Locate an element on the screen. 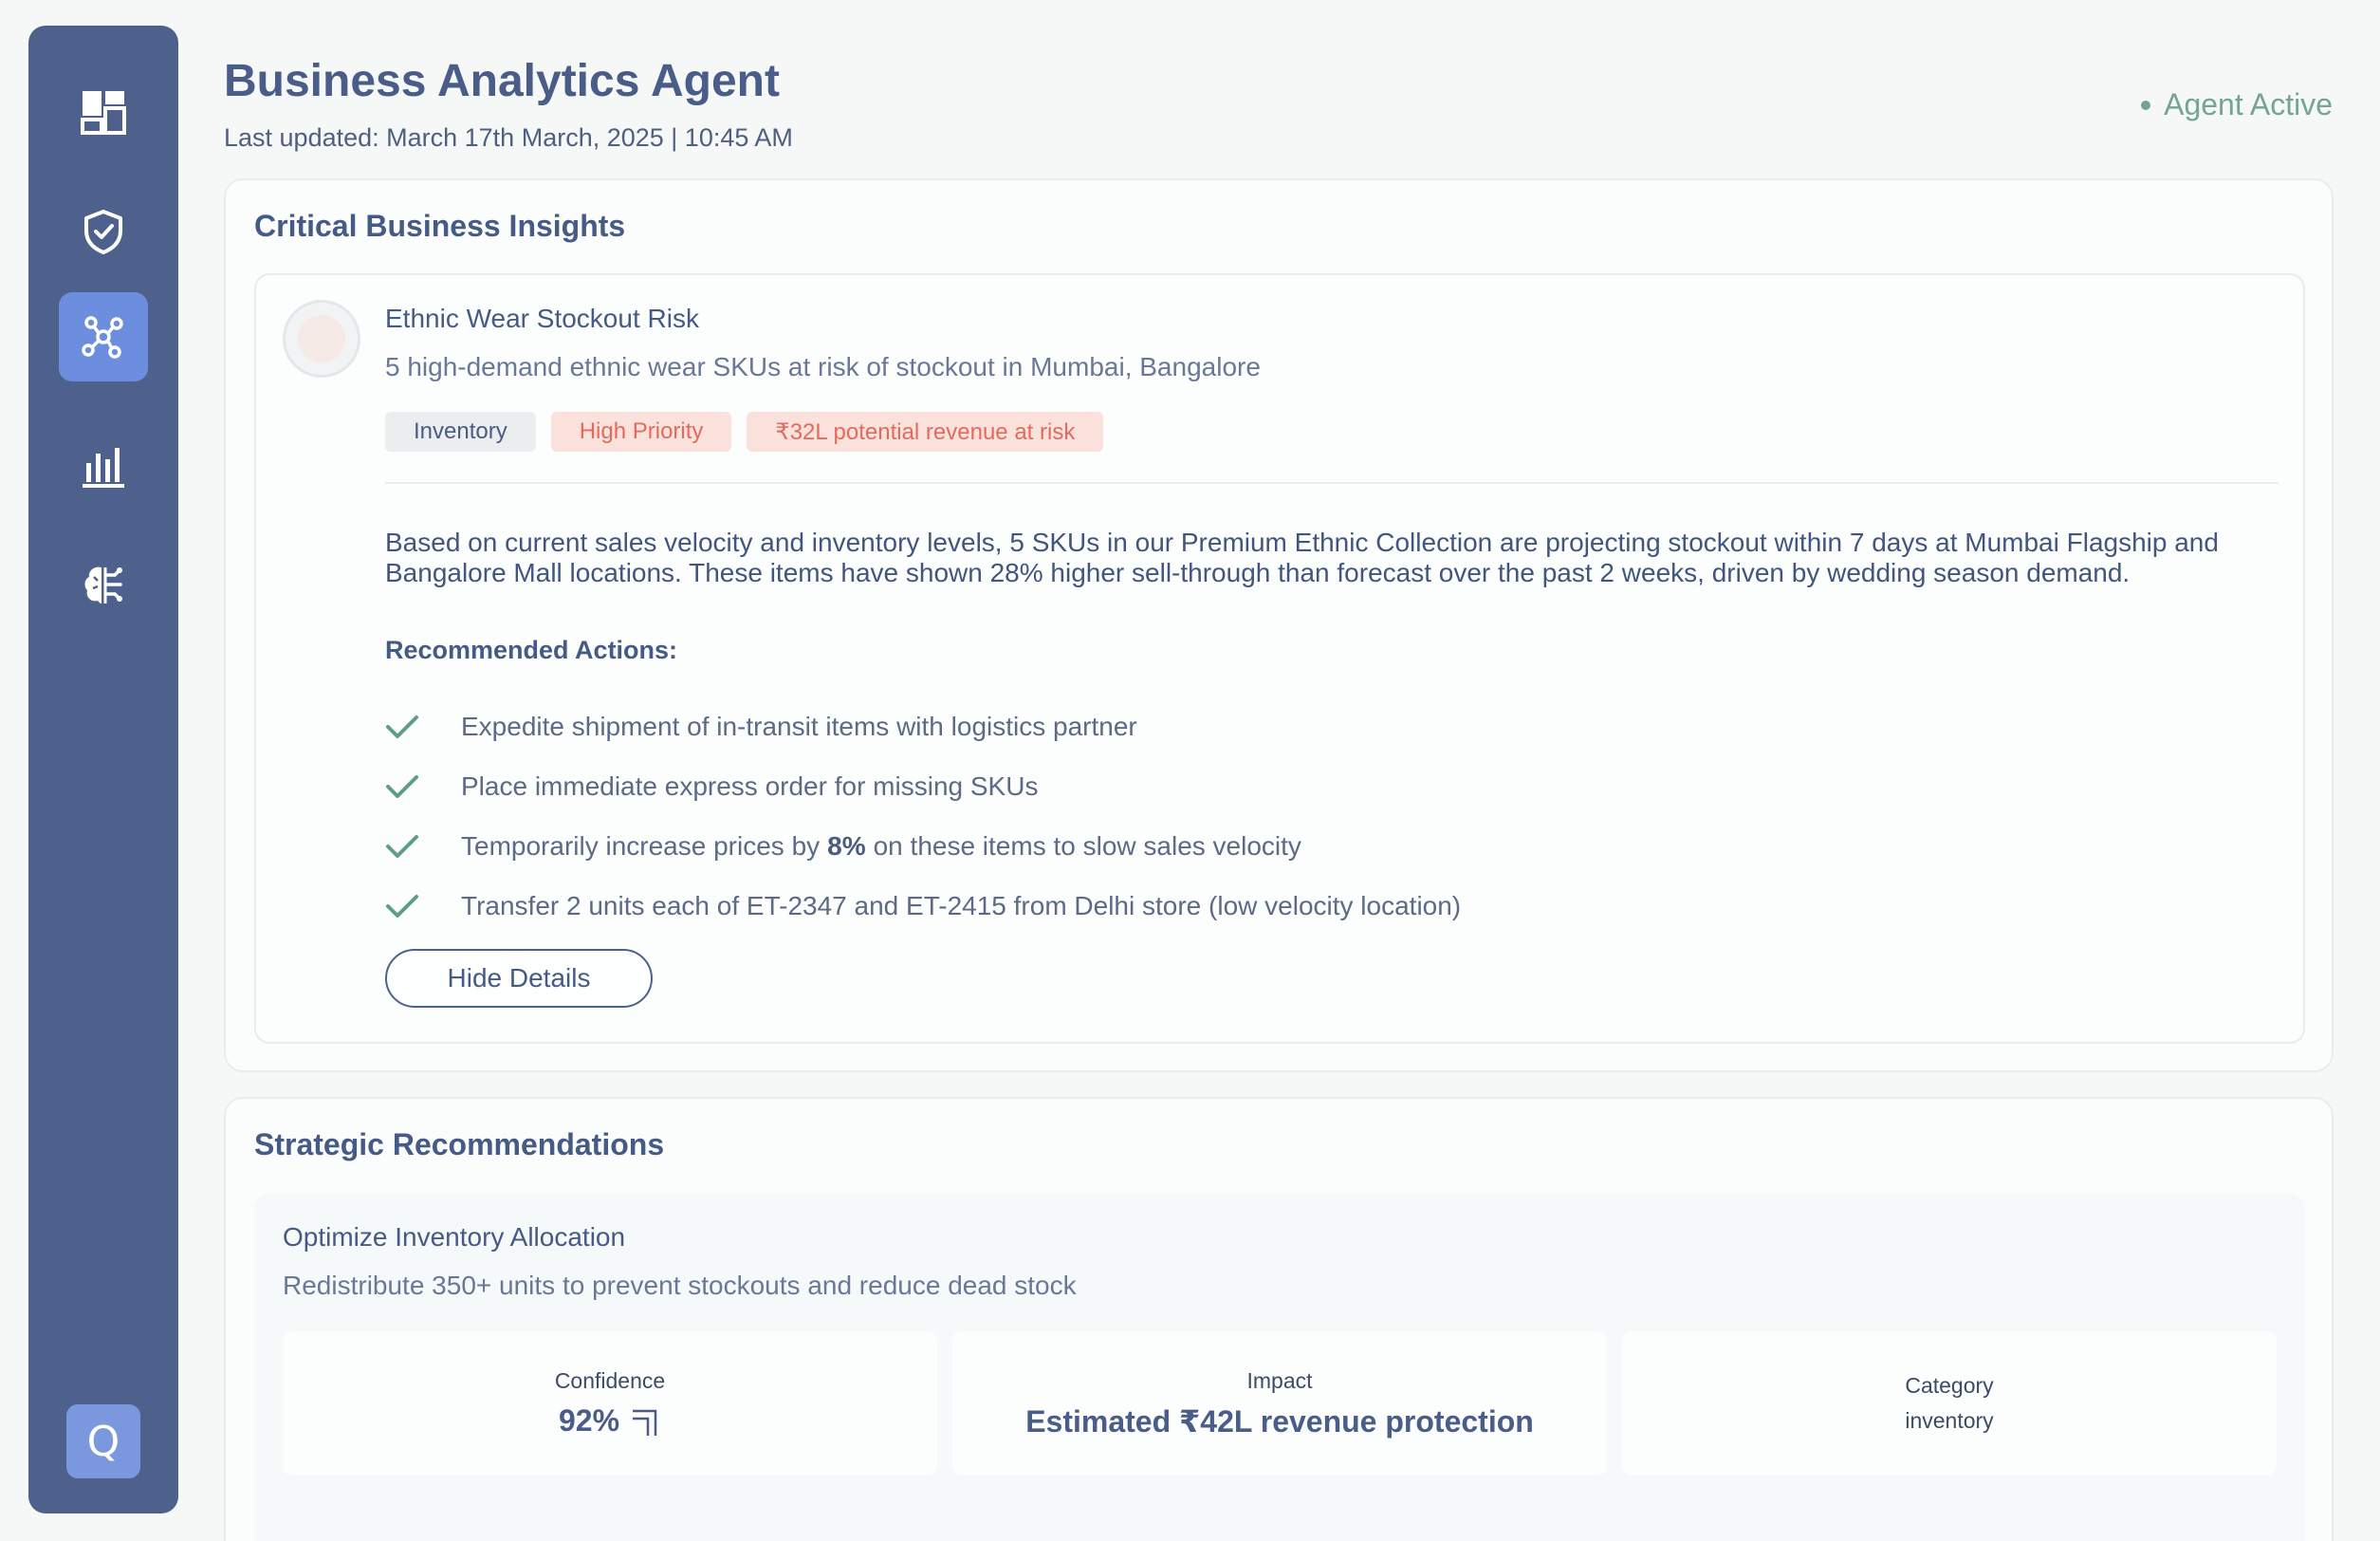 This screenshot has height=1541, width=2380. bar-chart-icon is located at coordinates (103, 468).